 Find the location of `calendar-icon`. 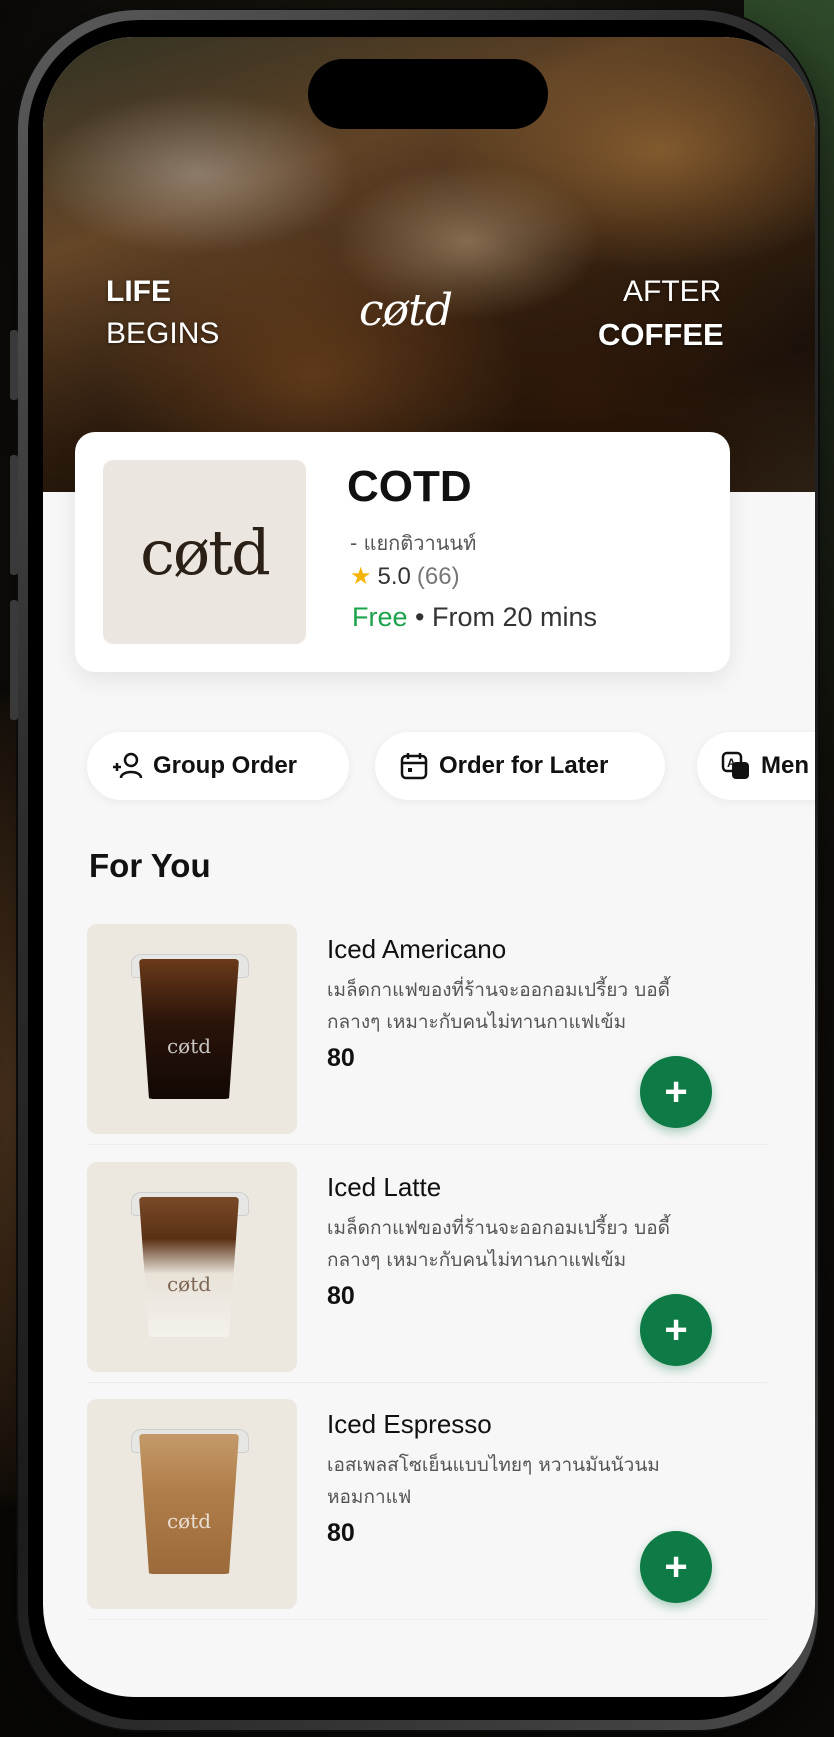

calendar-icon is located at coordinates (414, 766).